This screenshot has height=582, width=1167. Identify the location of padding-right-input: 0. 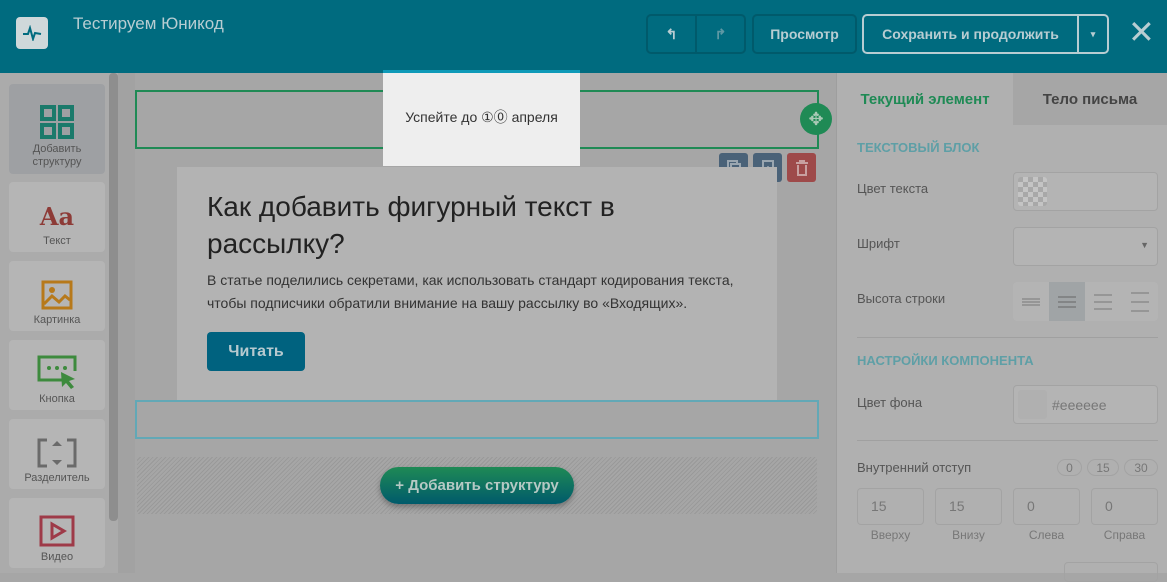
(1124, 506).